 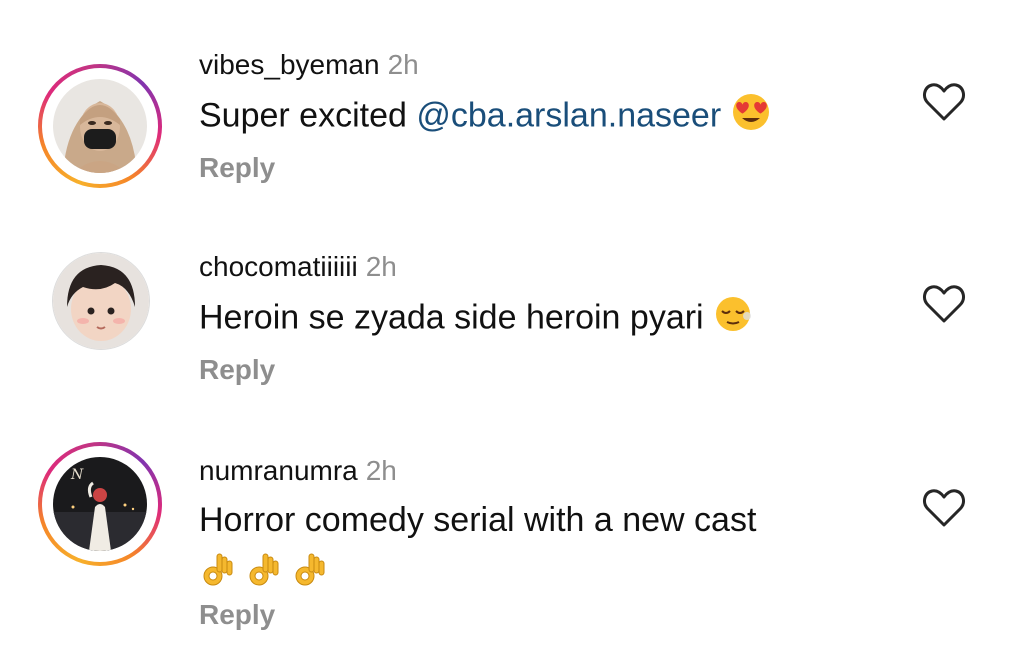 I want to click on avatar: N, so click(x=100, y=504).